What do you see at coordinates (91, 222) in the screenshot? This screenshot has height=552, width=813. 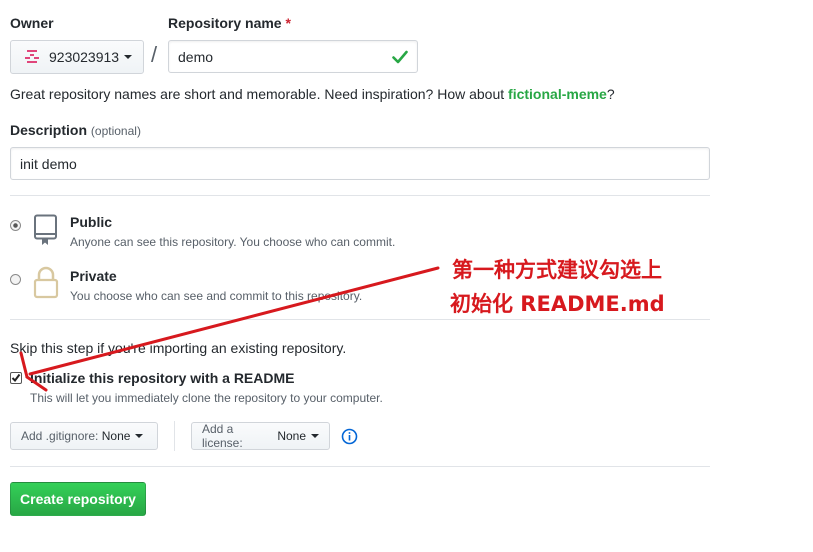 I see `public-title: Public` at bounding box center [91, 222].